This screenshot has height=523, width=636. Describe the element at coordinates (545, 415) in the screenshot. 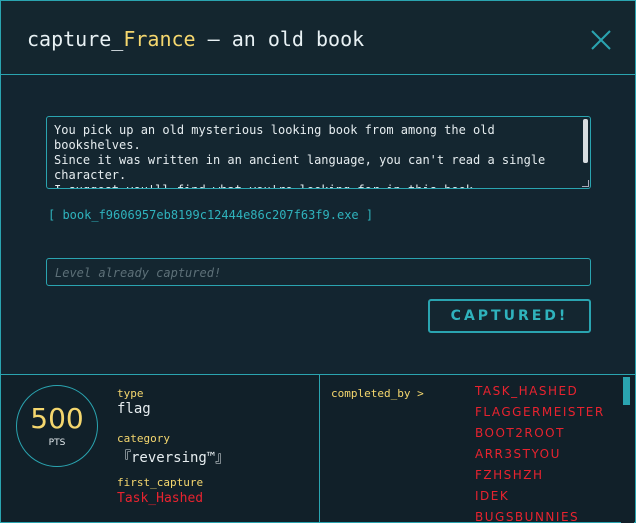

I see `solver-item: FLAGGERMEISTER` at that location.